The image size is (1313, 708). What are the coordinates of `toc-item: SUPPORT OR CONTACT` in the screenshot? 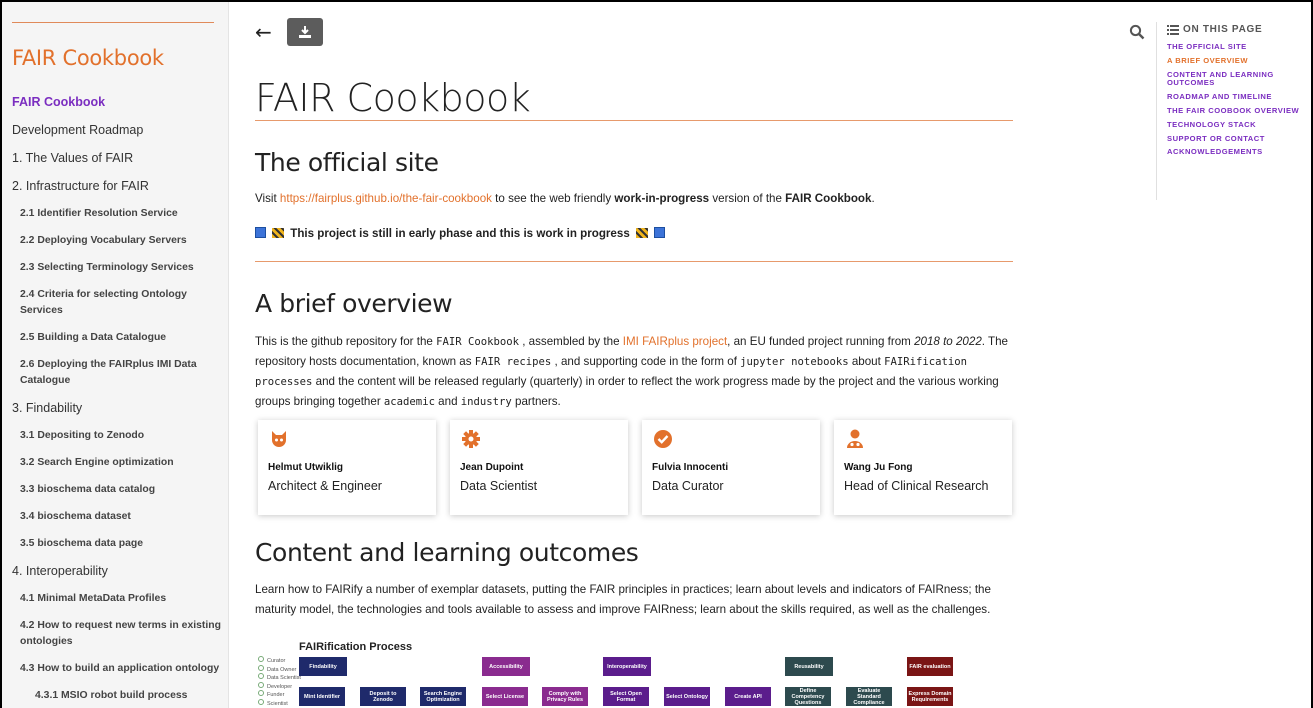 It's located at (1236, 139).